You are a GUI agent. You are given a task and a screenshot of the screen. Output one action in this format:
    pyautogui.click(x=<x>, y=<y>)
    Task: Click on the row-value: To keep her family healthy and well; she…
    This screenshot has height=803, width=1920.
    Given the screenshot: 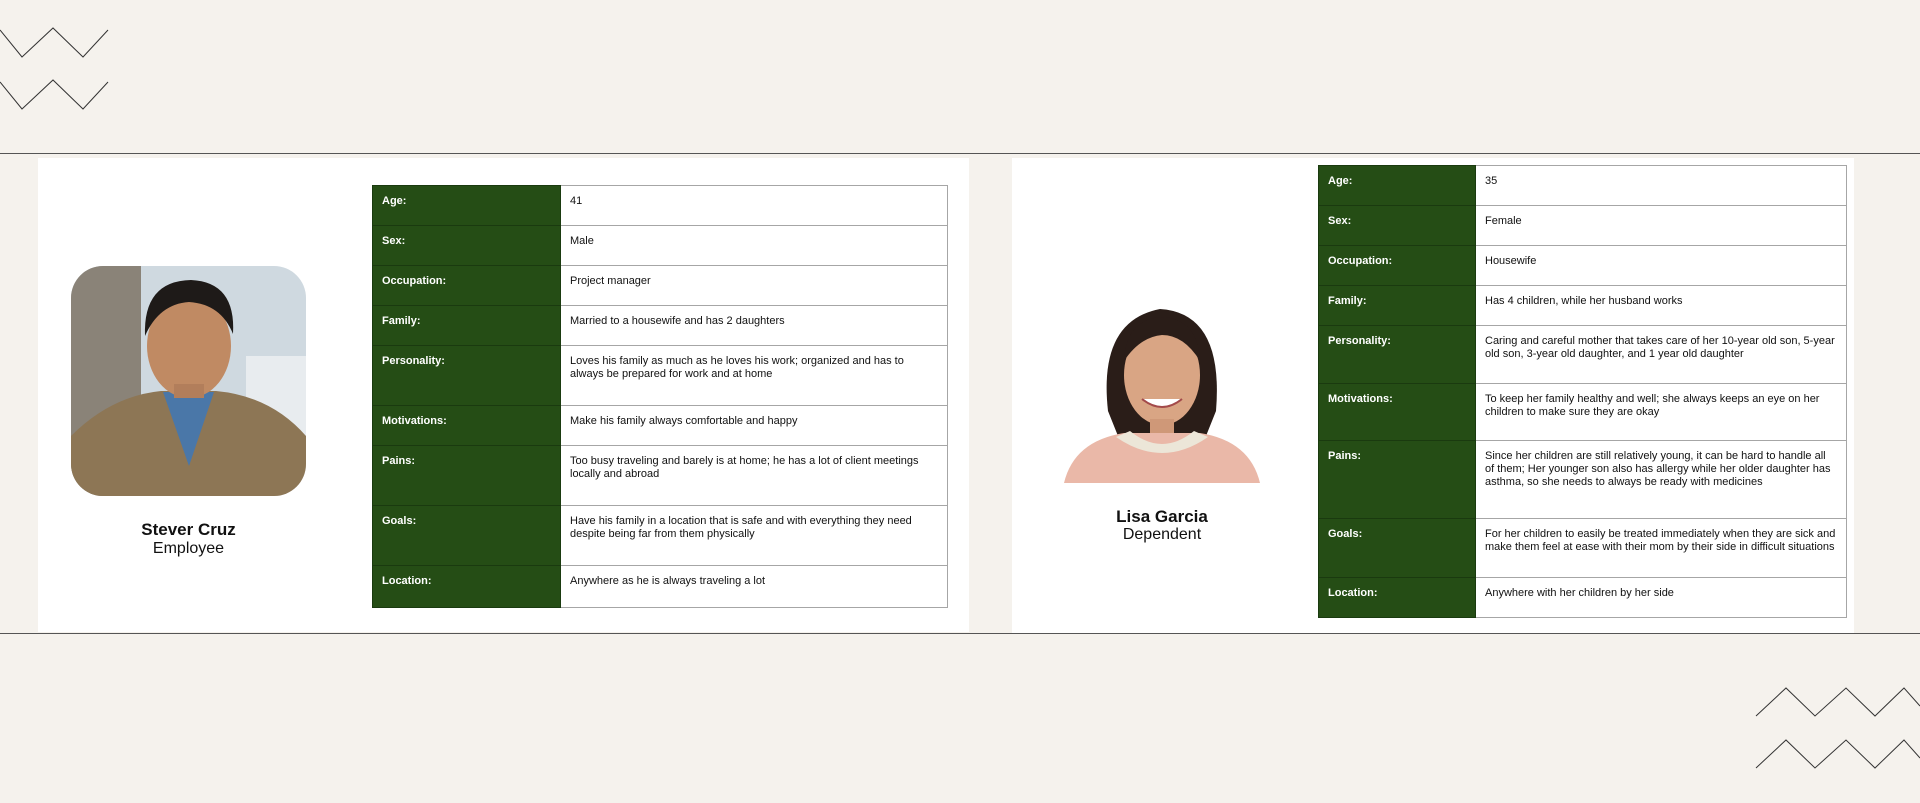 What is the action you would take?
    pyautogui.click(x=1661, y=412)
    